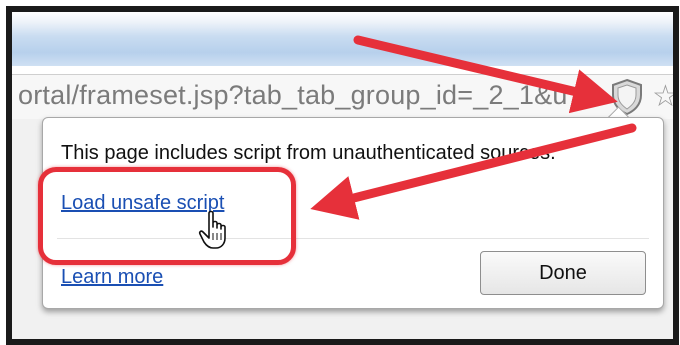  Describe the element at coordinates (662, 96) in the screenshot. I see `star-icon: ☆` at that location.